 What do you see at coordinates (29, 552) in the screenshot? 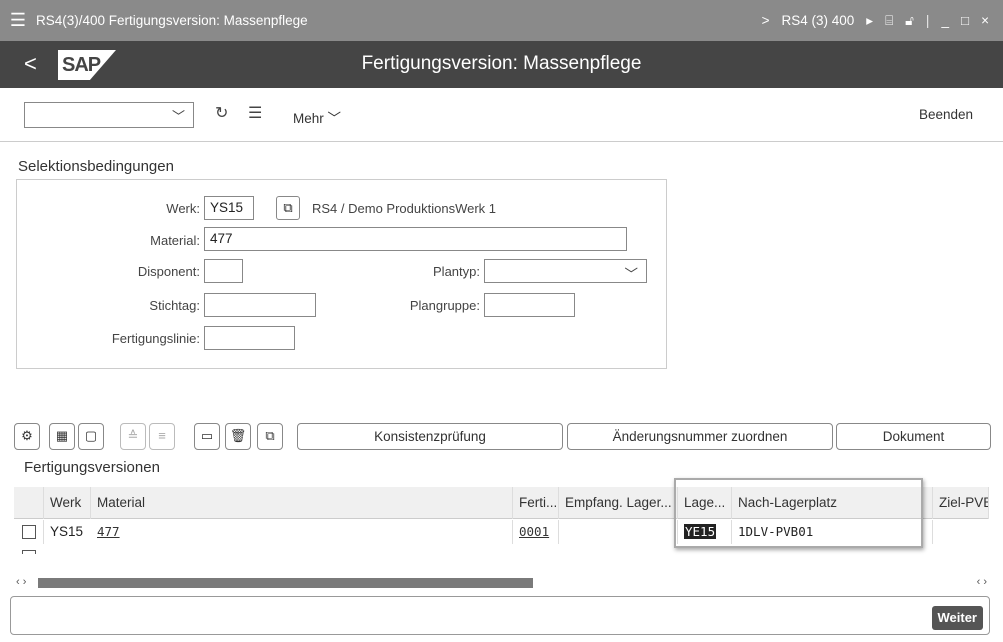
I see `next-row-checkbox` at bounding box center [29, 552].